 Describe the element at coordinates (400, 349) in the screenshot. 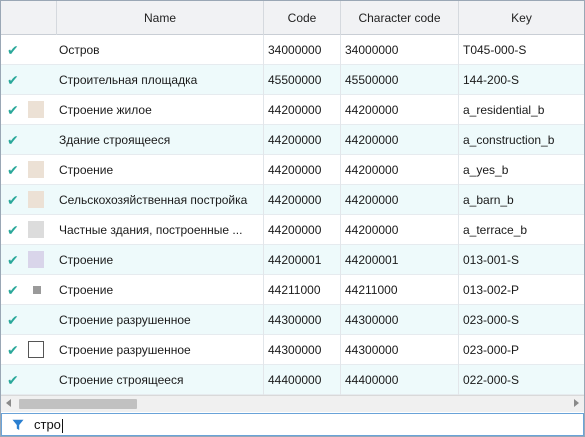

I see `cell-character-code: 44300000` at that location.